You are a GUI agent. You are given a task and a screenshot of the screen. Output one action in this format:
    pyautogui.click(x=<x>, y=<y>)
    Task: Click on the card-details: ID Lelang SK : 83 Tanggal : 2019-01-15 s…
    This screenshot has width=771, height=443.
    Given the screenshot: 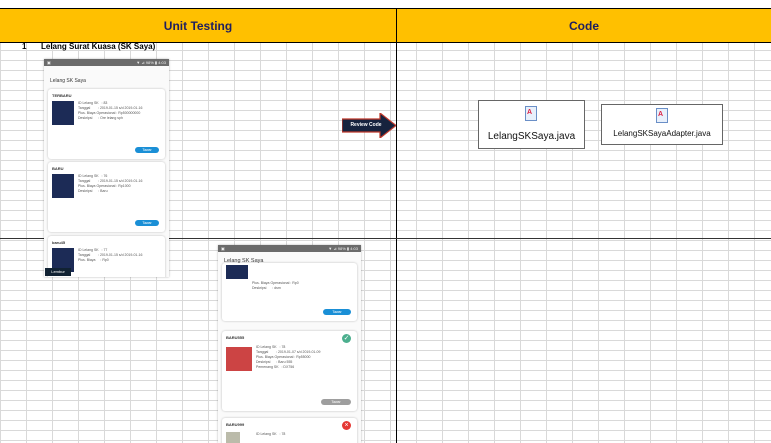 What is the action you would take?
    pyautogui.click(x=110, y=110)
    